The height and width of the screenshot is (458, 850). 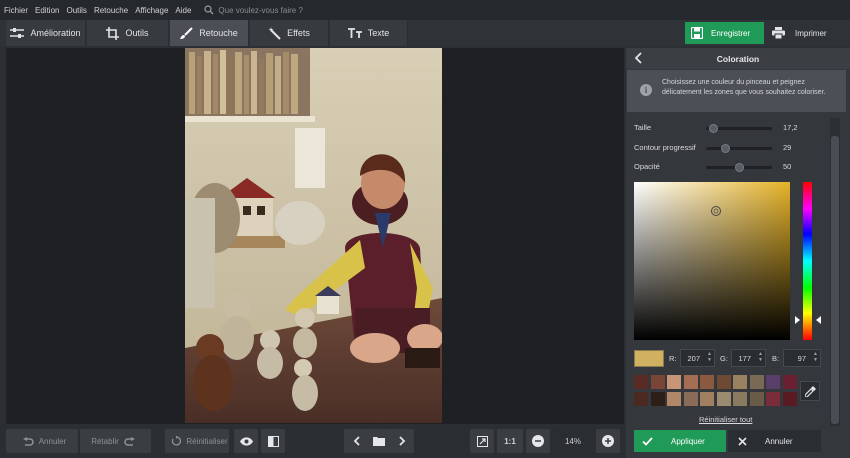 I want to click on zoom-field: 14%, so click(x=573, y=441).